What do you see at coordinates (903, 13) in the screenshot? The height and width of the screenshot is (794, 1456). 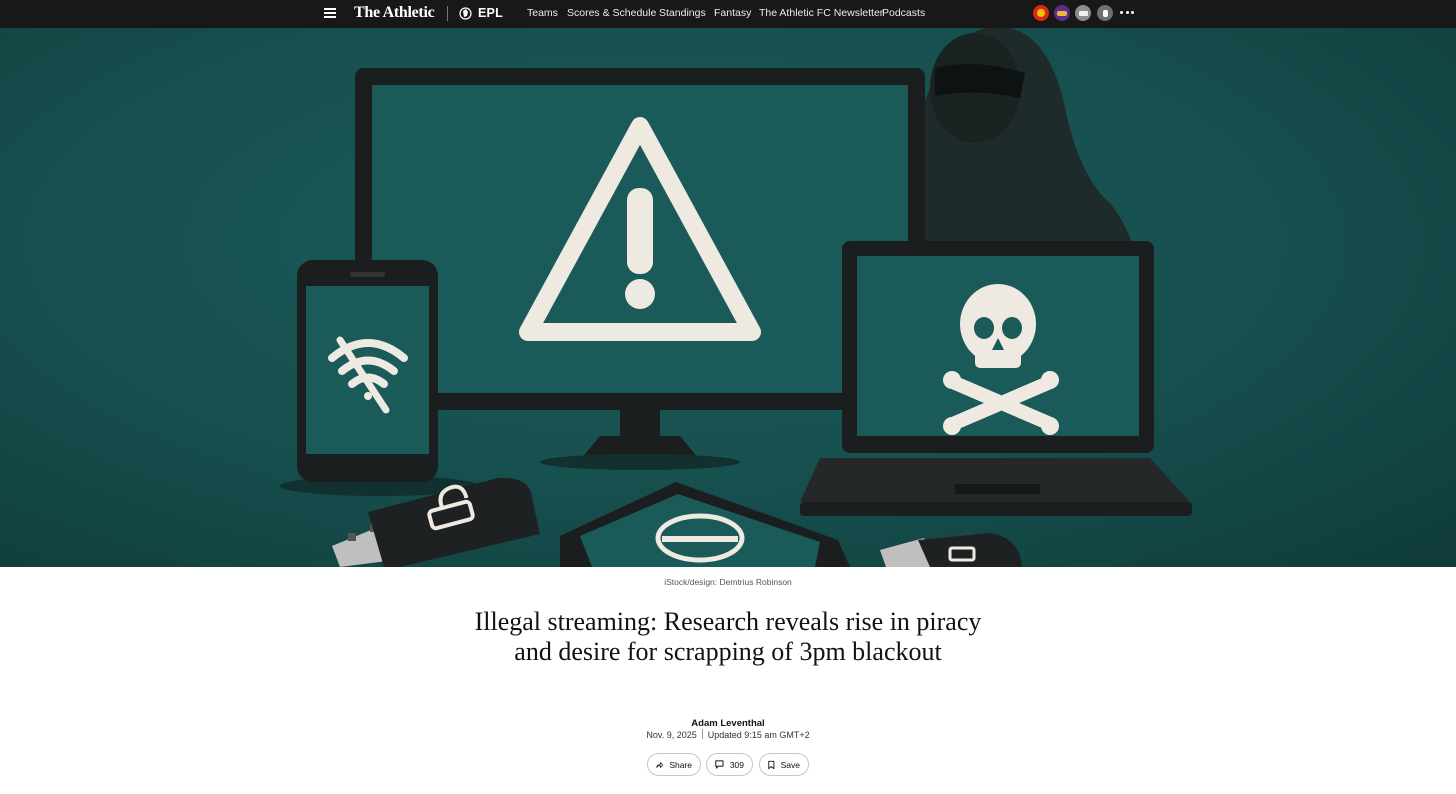 I see `nav-link-podcasts: Podcasts` at bounding box center [903, 13].